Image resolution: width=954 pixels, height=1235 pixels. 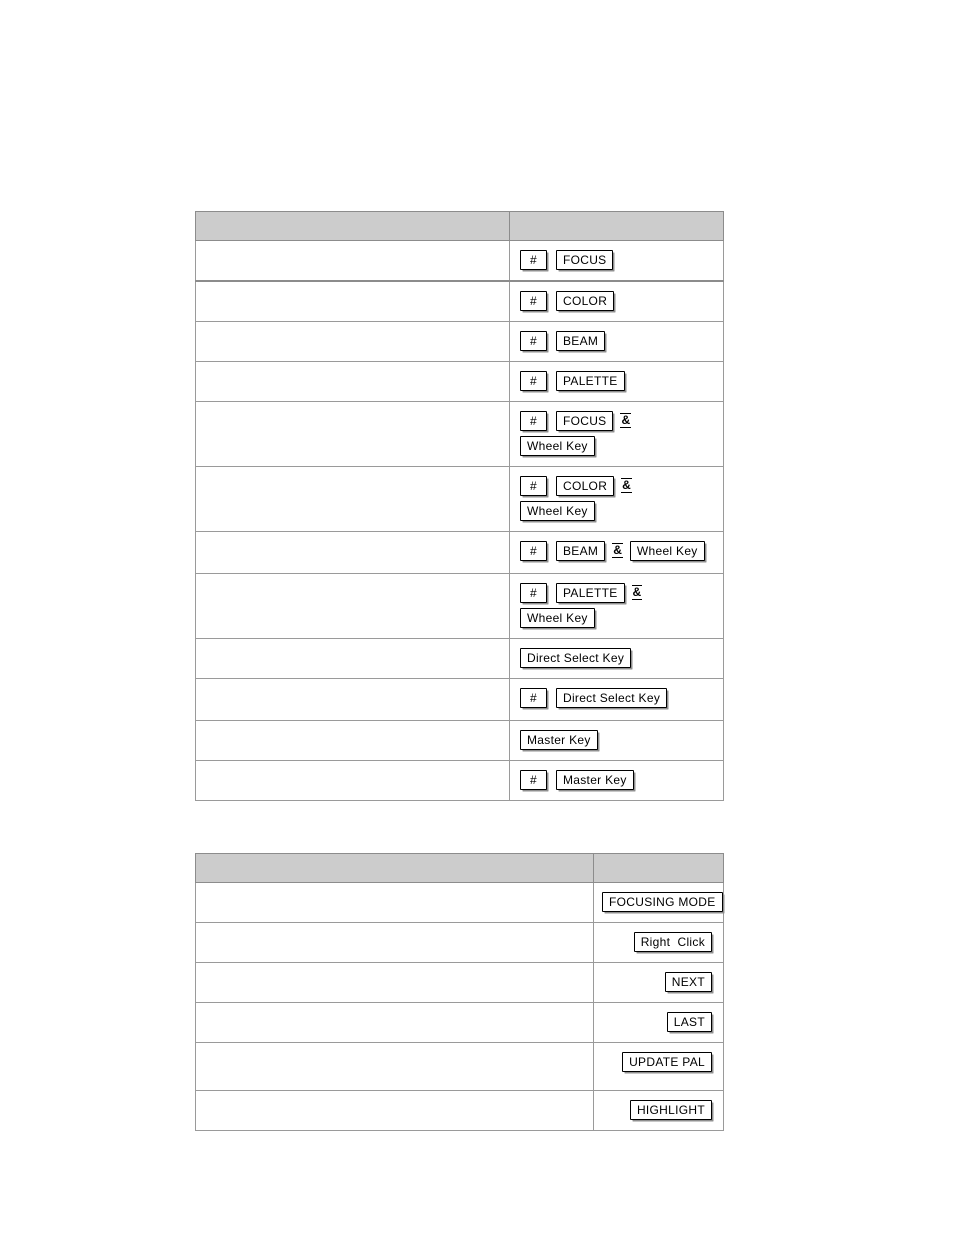 I want to click on cell-keys: # PALETTE, so click(x=616, y=381).